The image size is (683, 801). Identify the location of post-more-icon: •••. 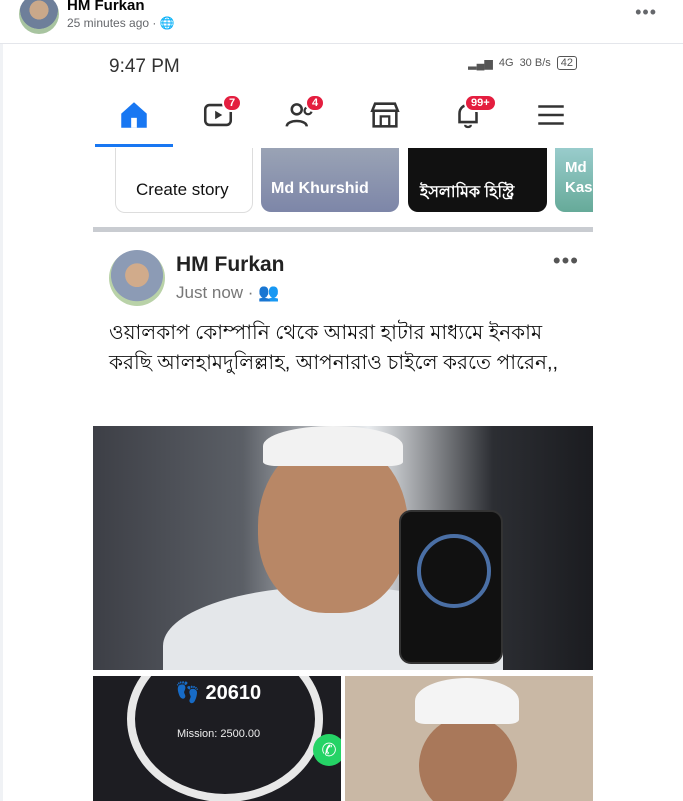
(566, 261).